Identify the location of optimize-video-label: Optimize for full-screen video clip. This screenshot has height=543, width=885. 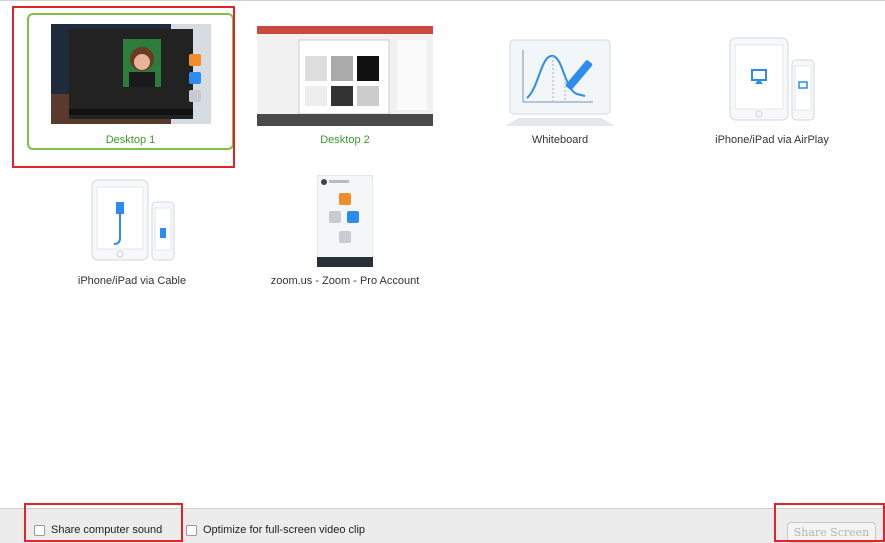
(284, 530).